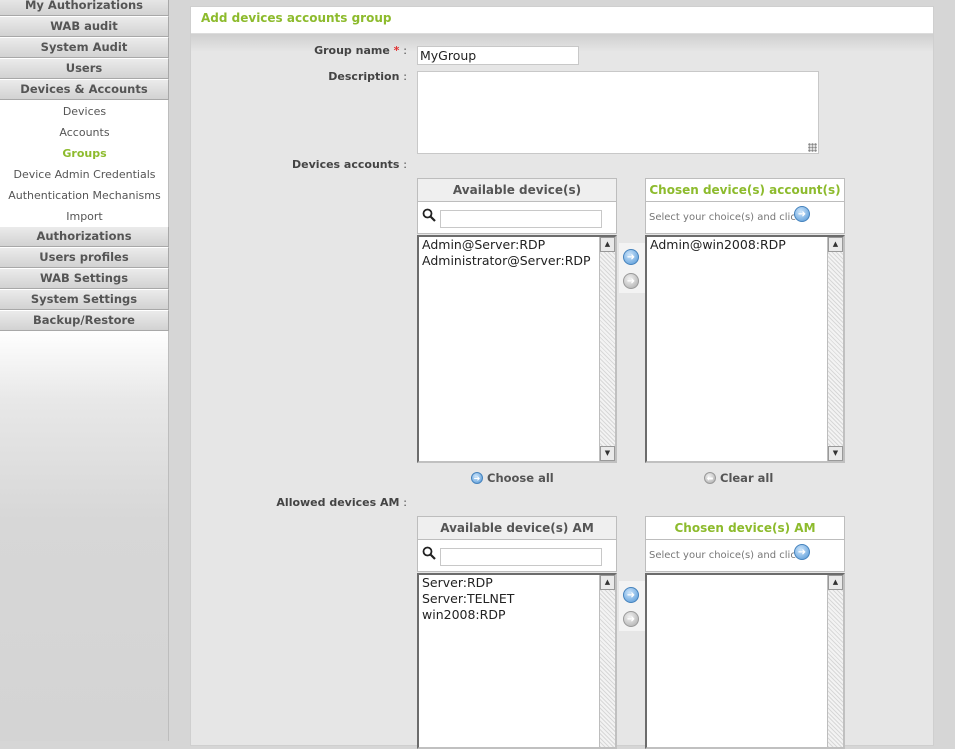 The width and height of the screenshot is (955, 749). I want to click on chosen-am-header: Chosen device(s) AM, so click(745, 528).